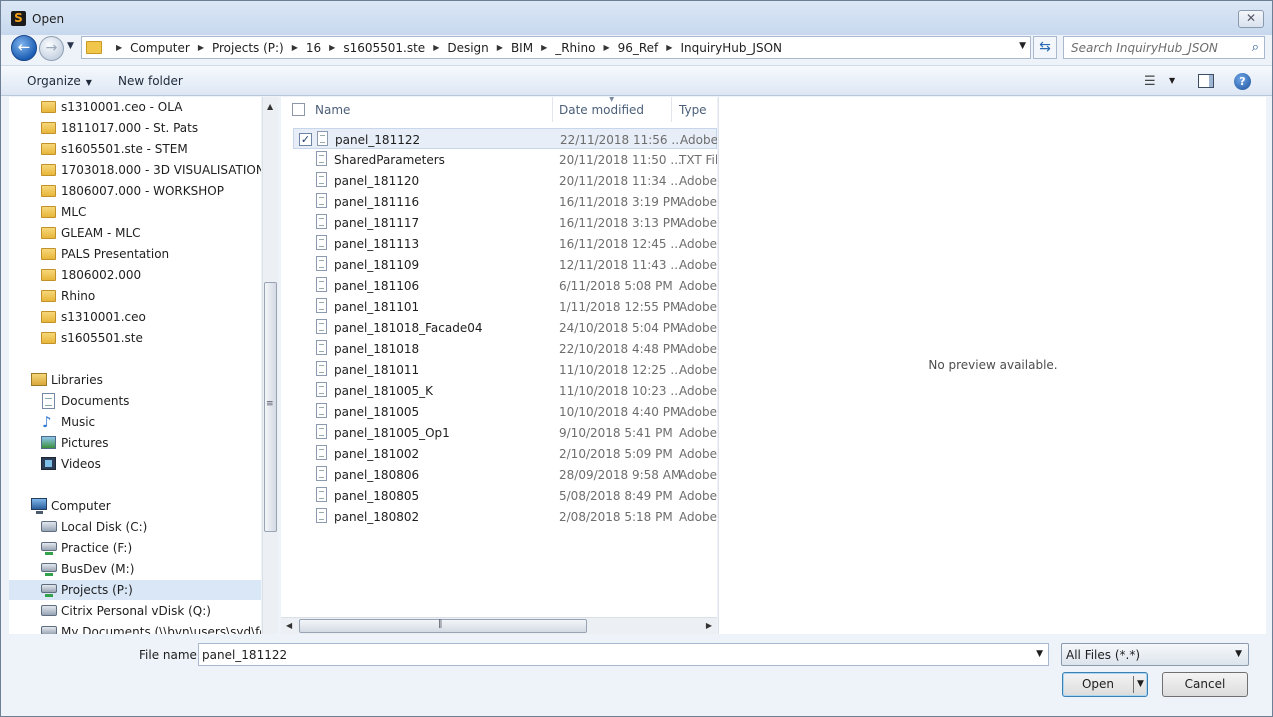 This screenshot has width=1273, height=717. What do you see at coordinates (638, 48) in the screenshot?
I see `breadcrumb-item: 96_Ref` at bounding box center [638, 48].